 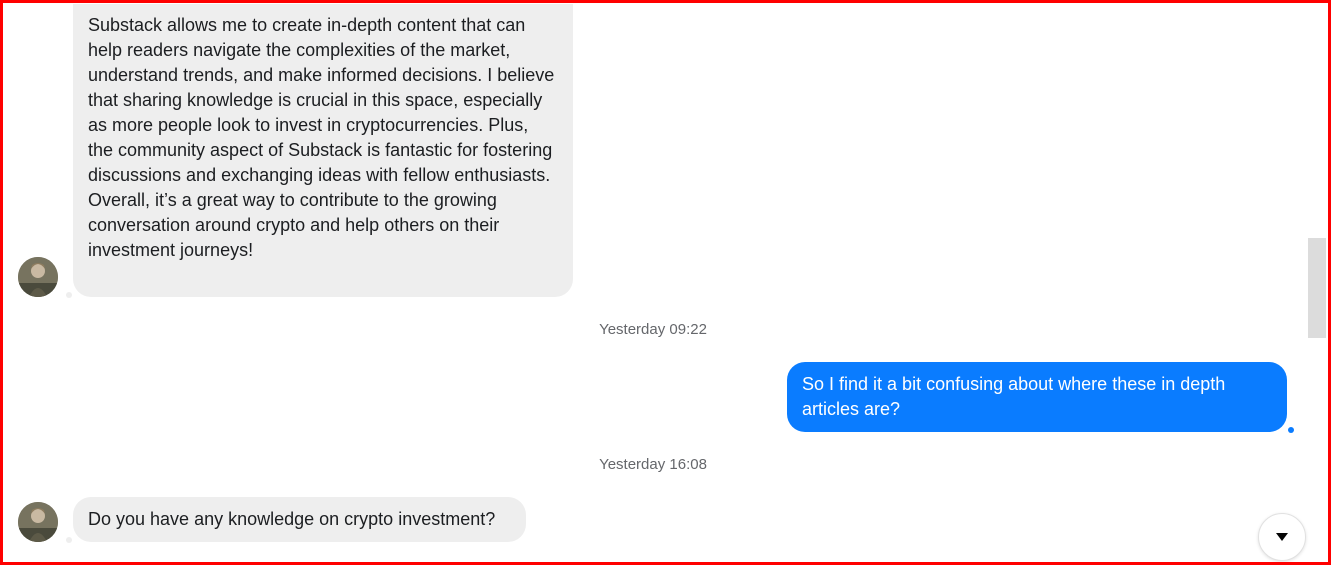 I want to click on caret-down-icon, so click(x=1282, y=537).